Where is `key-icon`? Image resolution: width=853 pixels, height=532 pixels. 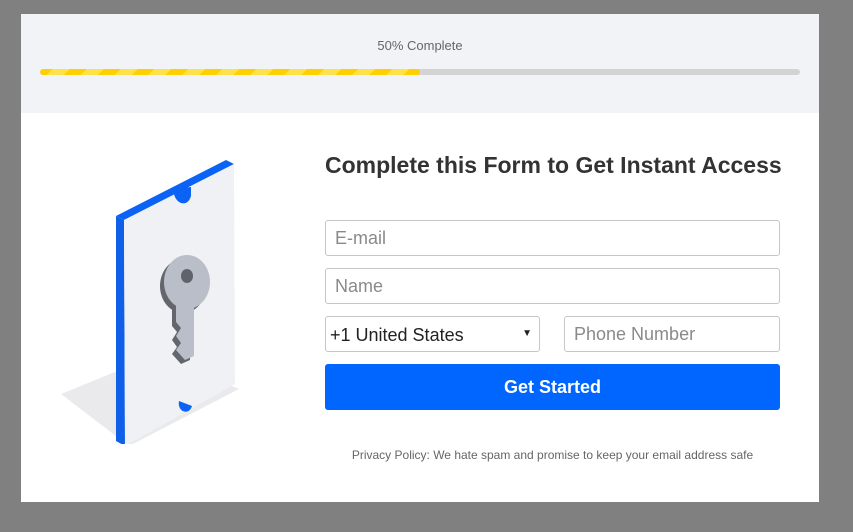
key-icon is located at coordinates (150, 302).